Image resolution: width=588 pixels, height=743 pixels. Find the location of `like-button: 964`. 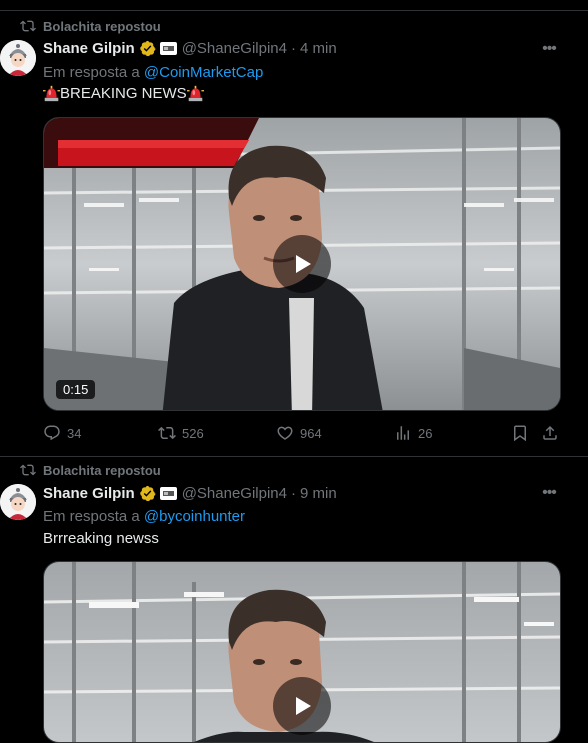

like-button: 964 is located at coordinates (299, 433).